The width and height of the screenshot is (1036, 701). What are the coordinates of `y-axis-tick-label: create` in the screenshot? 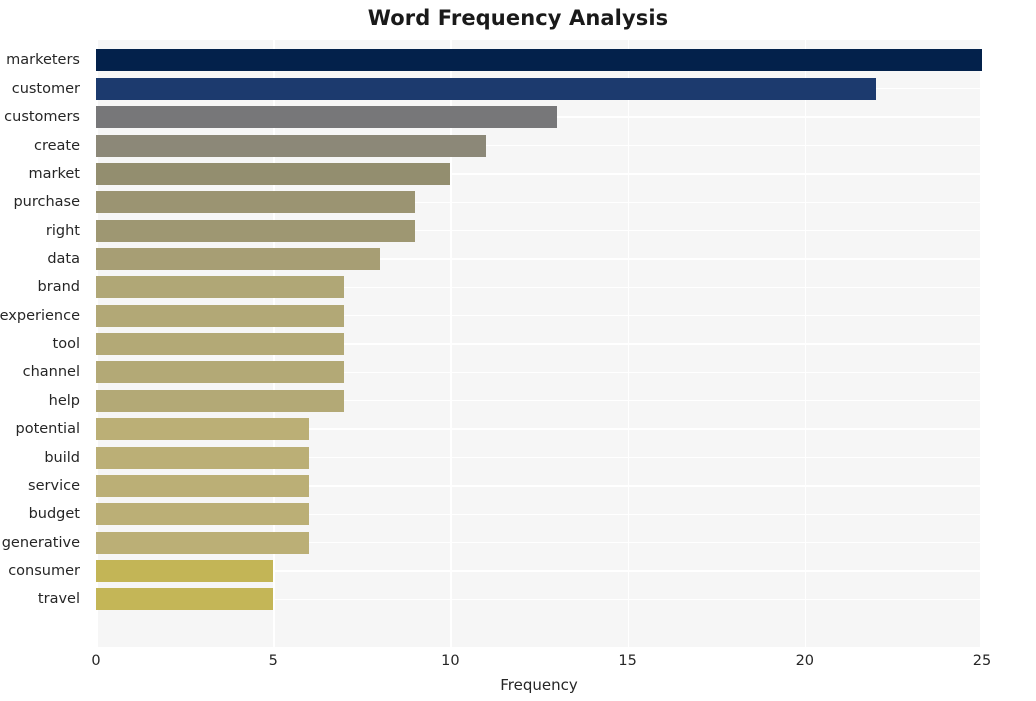 It's located at (56, 145).